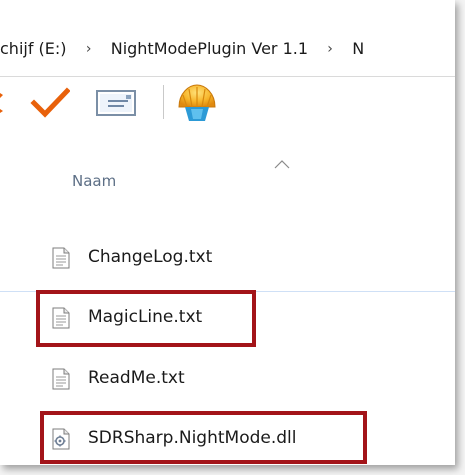 Image resolution: width=465 pixels, height=475 pixels. What do you see at coordinates (197, 103) in the screenshot?
I see `shell-icon` at bounding box center [197, 103].